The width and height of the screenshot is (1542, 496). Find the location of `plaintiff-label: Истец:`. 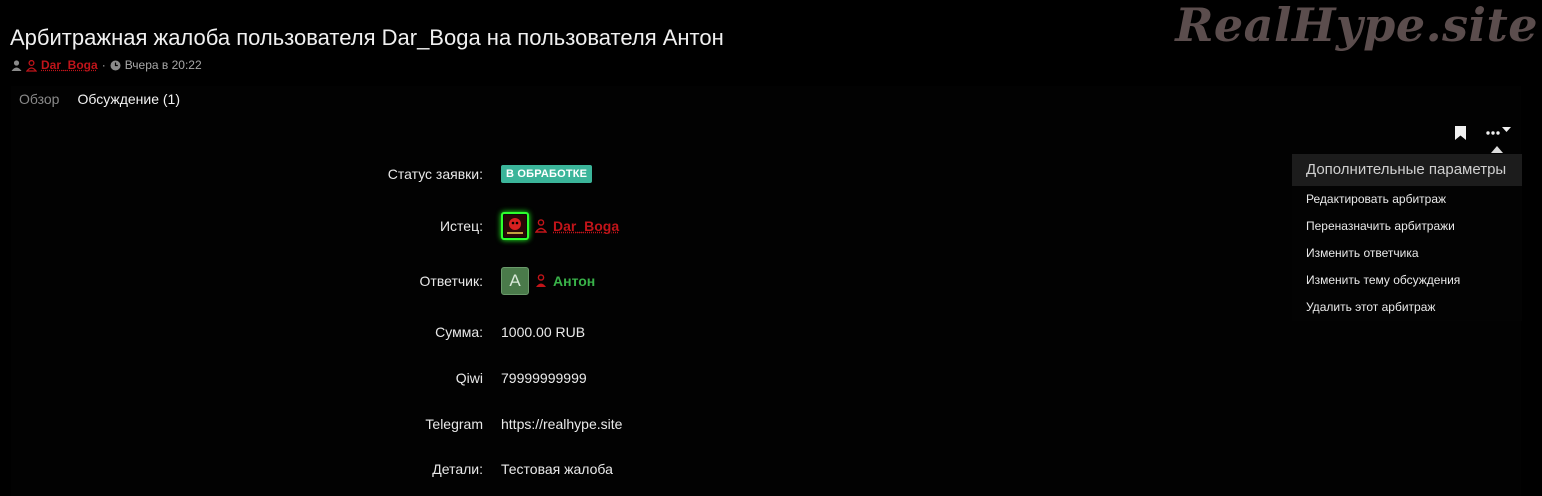

plaintiff-label: Истец: is located at coordinates (256, 226).